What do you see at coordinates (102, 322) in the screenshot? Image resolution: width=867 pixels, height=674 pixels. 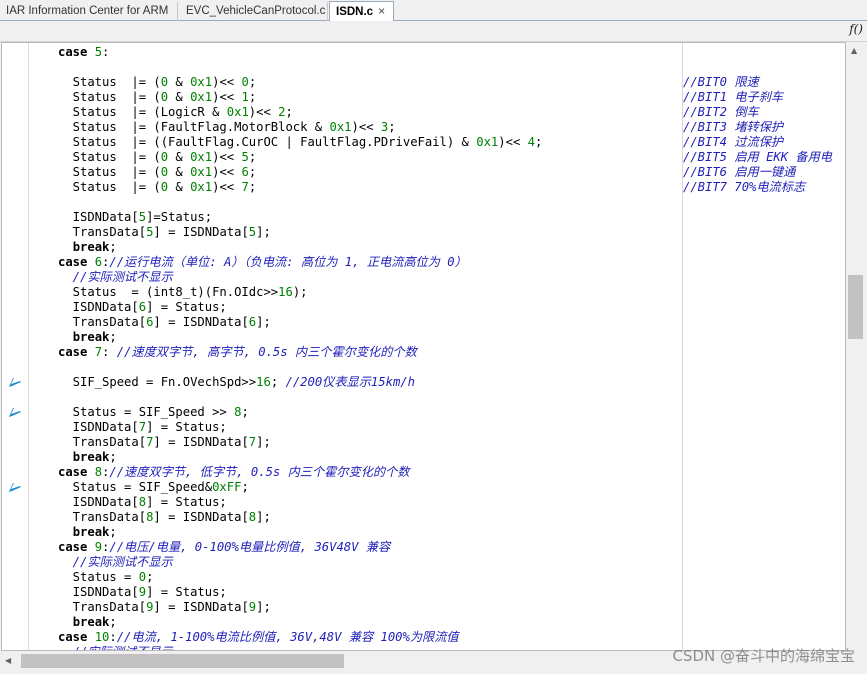 I see `code-token: TransData[` at bounding box center [102, 322].